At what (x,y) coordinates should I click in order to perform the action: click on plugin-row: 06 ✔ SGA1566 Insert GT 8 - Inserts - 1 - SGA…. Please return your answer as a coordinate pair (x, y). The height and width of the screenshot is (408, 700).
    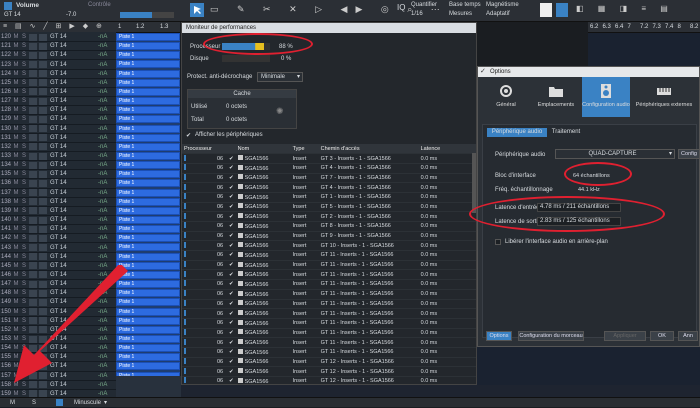
    Looking at the image, I should click on (329, 226).